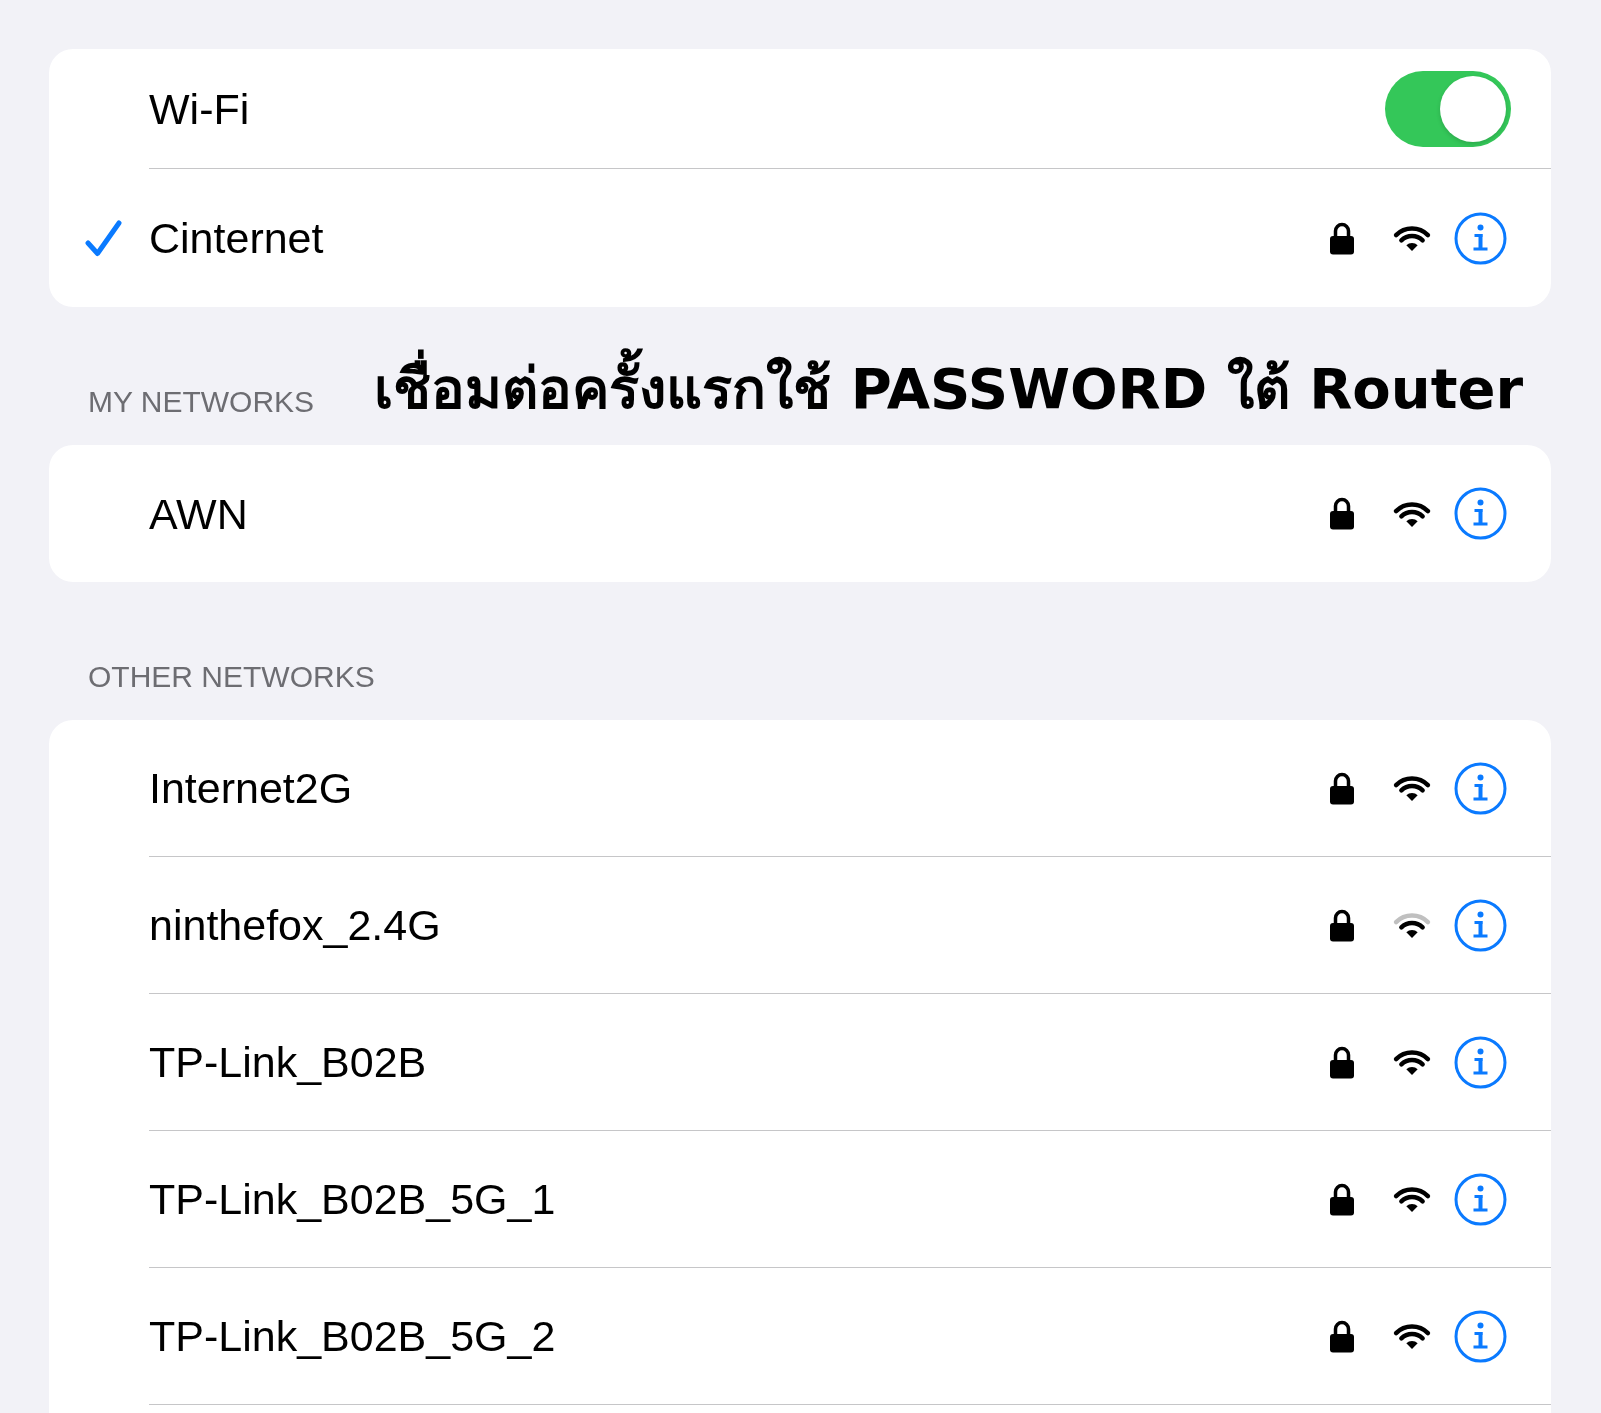 This screenshot has height=1413, width=1601. Describe the element at coordinates (201, 402) in the screenshot. I see `section-heading: MY NETWORKS` at that location.